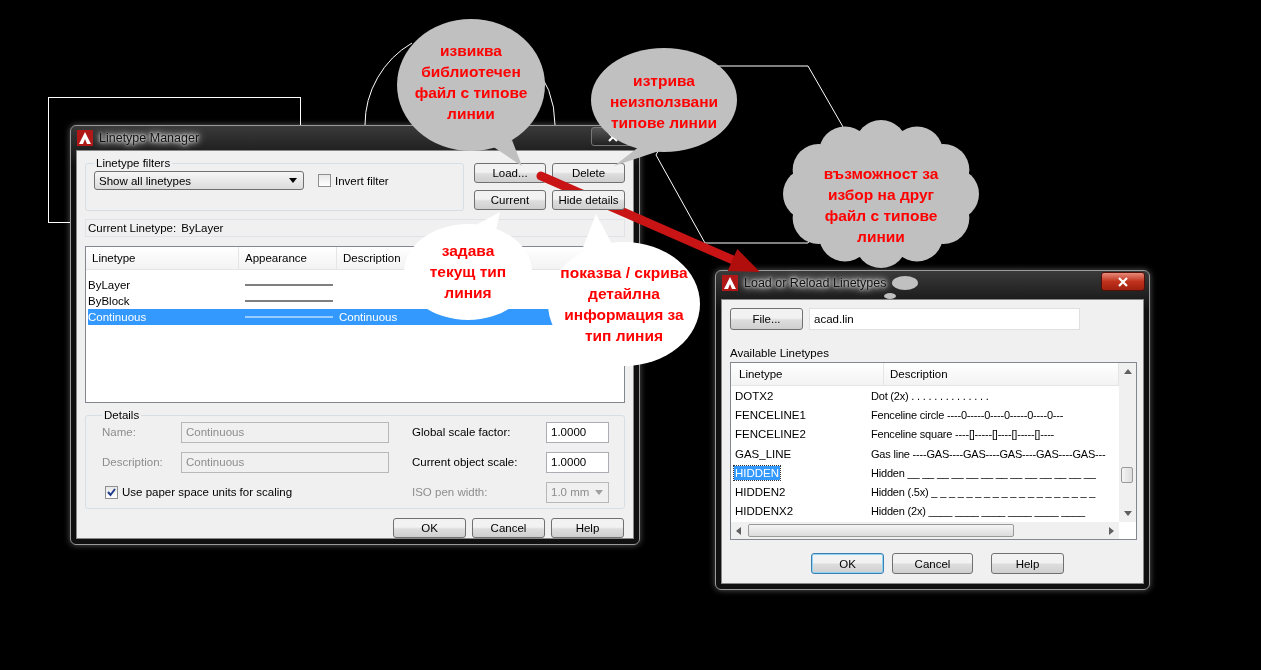 The image size is (1261, 670). I want to click on linetype-description: Dot (2x) . . . . . . . . . . . . . ., so click(930, 395).